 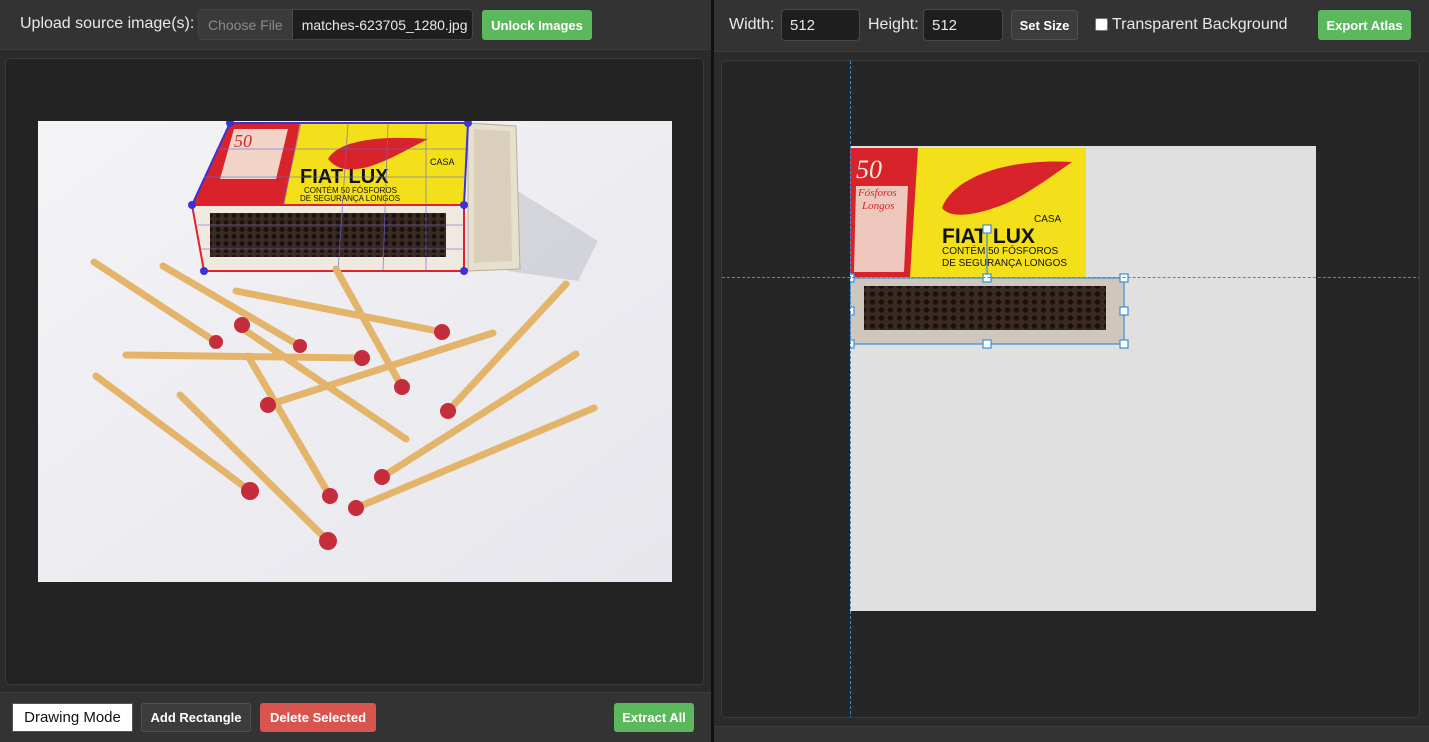 I want to click on width-input: 512, so click(x=820, y=25).